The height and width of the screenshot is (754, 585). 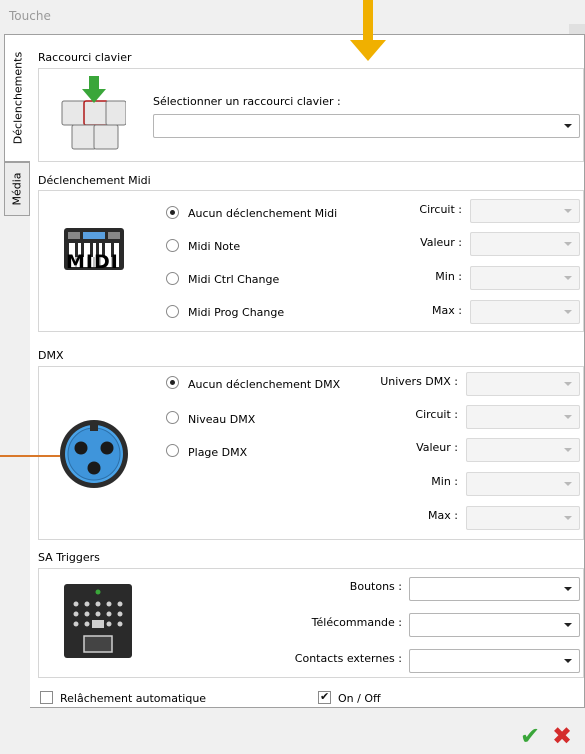 What do you see at coordinates (324, 697) in the screenshot?
I see `onoff-checkbox` at bounding box center [324, 697].